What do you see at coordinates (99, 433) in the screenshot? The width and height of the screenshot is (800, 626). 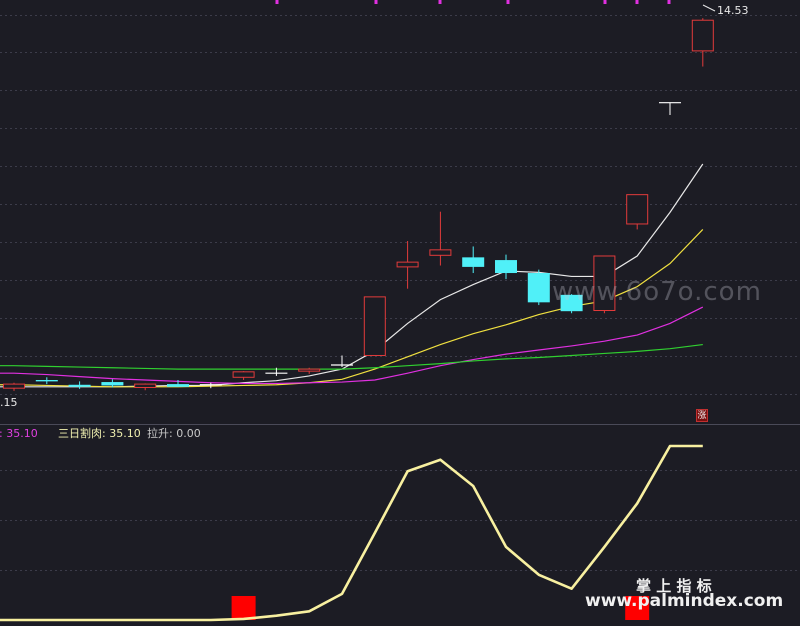 I see `indicator-label-2: 三日割肉: 35.10` at bounding box center [99, 433].